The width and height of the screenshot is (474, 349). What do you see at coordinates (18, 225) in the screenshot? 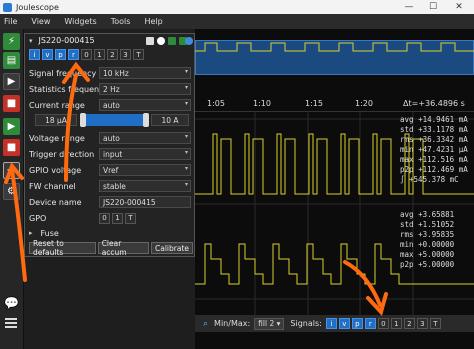
I see `arrow-to-device-button` at bounding box center [18, 225].